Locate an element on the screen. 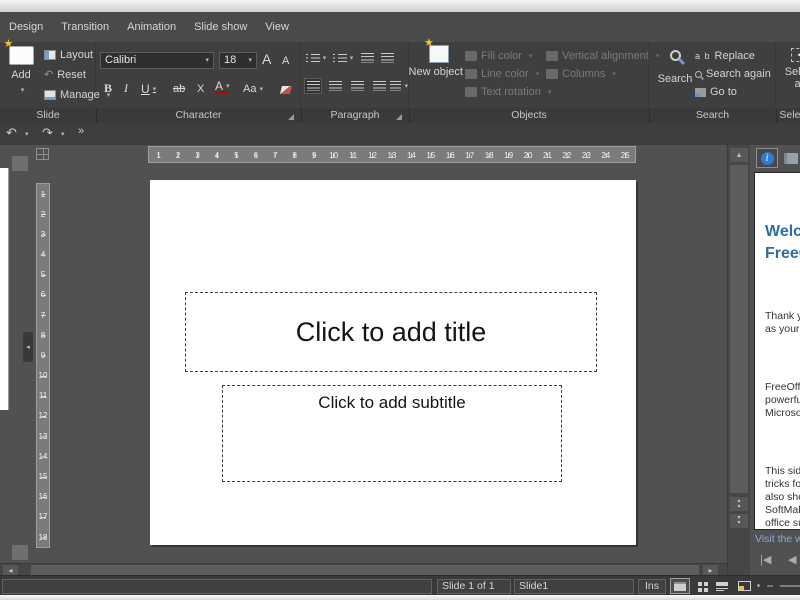 This screenshot has width=800, height=600. undo-dropdown is located at coordinates (25, 132).